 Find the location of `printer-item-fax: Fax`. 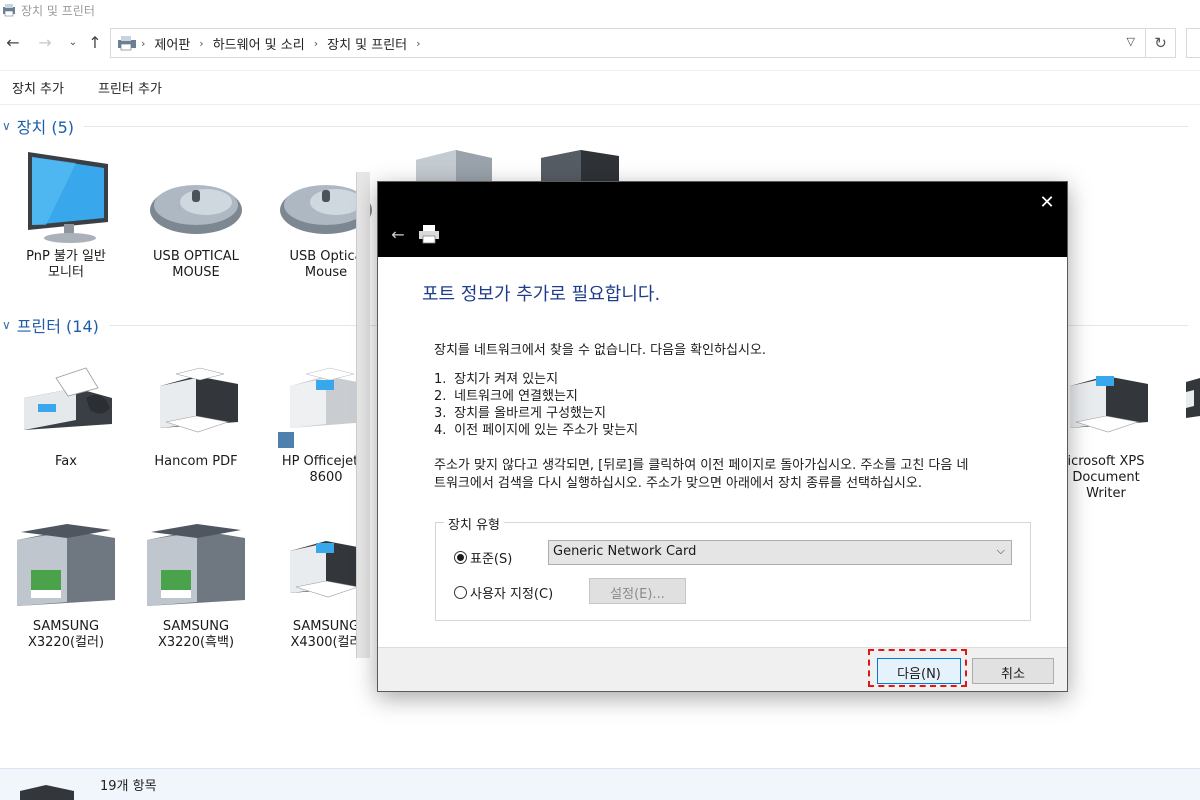

printer-item-fax: Fax is located at coordinates (66, 412).